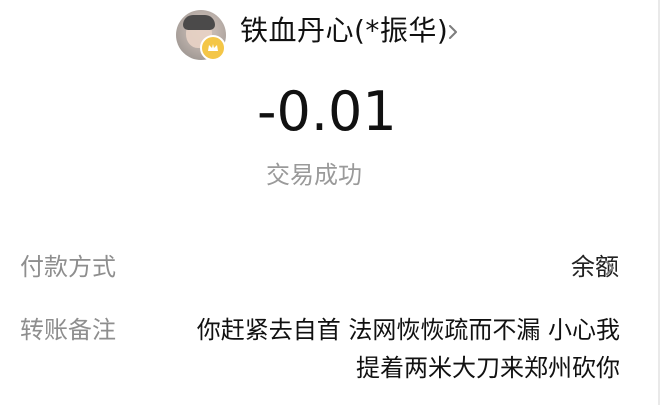 This screenshot has height=405, width=660. I want to click on transaction-amount: -0.01, so click(327, 111).